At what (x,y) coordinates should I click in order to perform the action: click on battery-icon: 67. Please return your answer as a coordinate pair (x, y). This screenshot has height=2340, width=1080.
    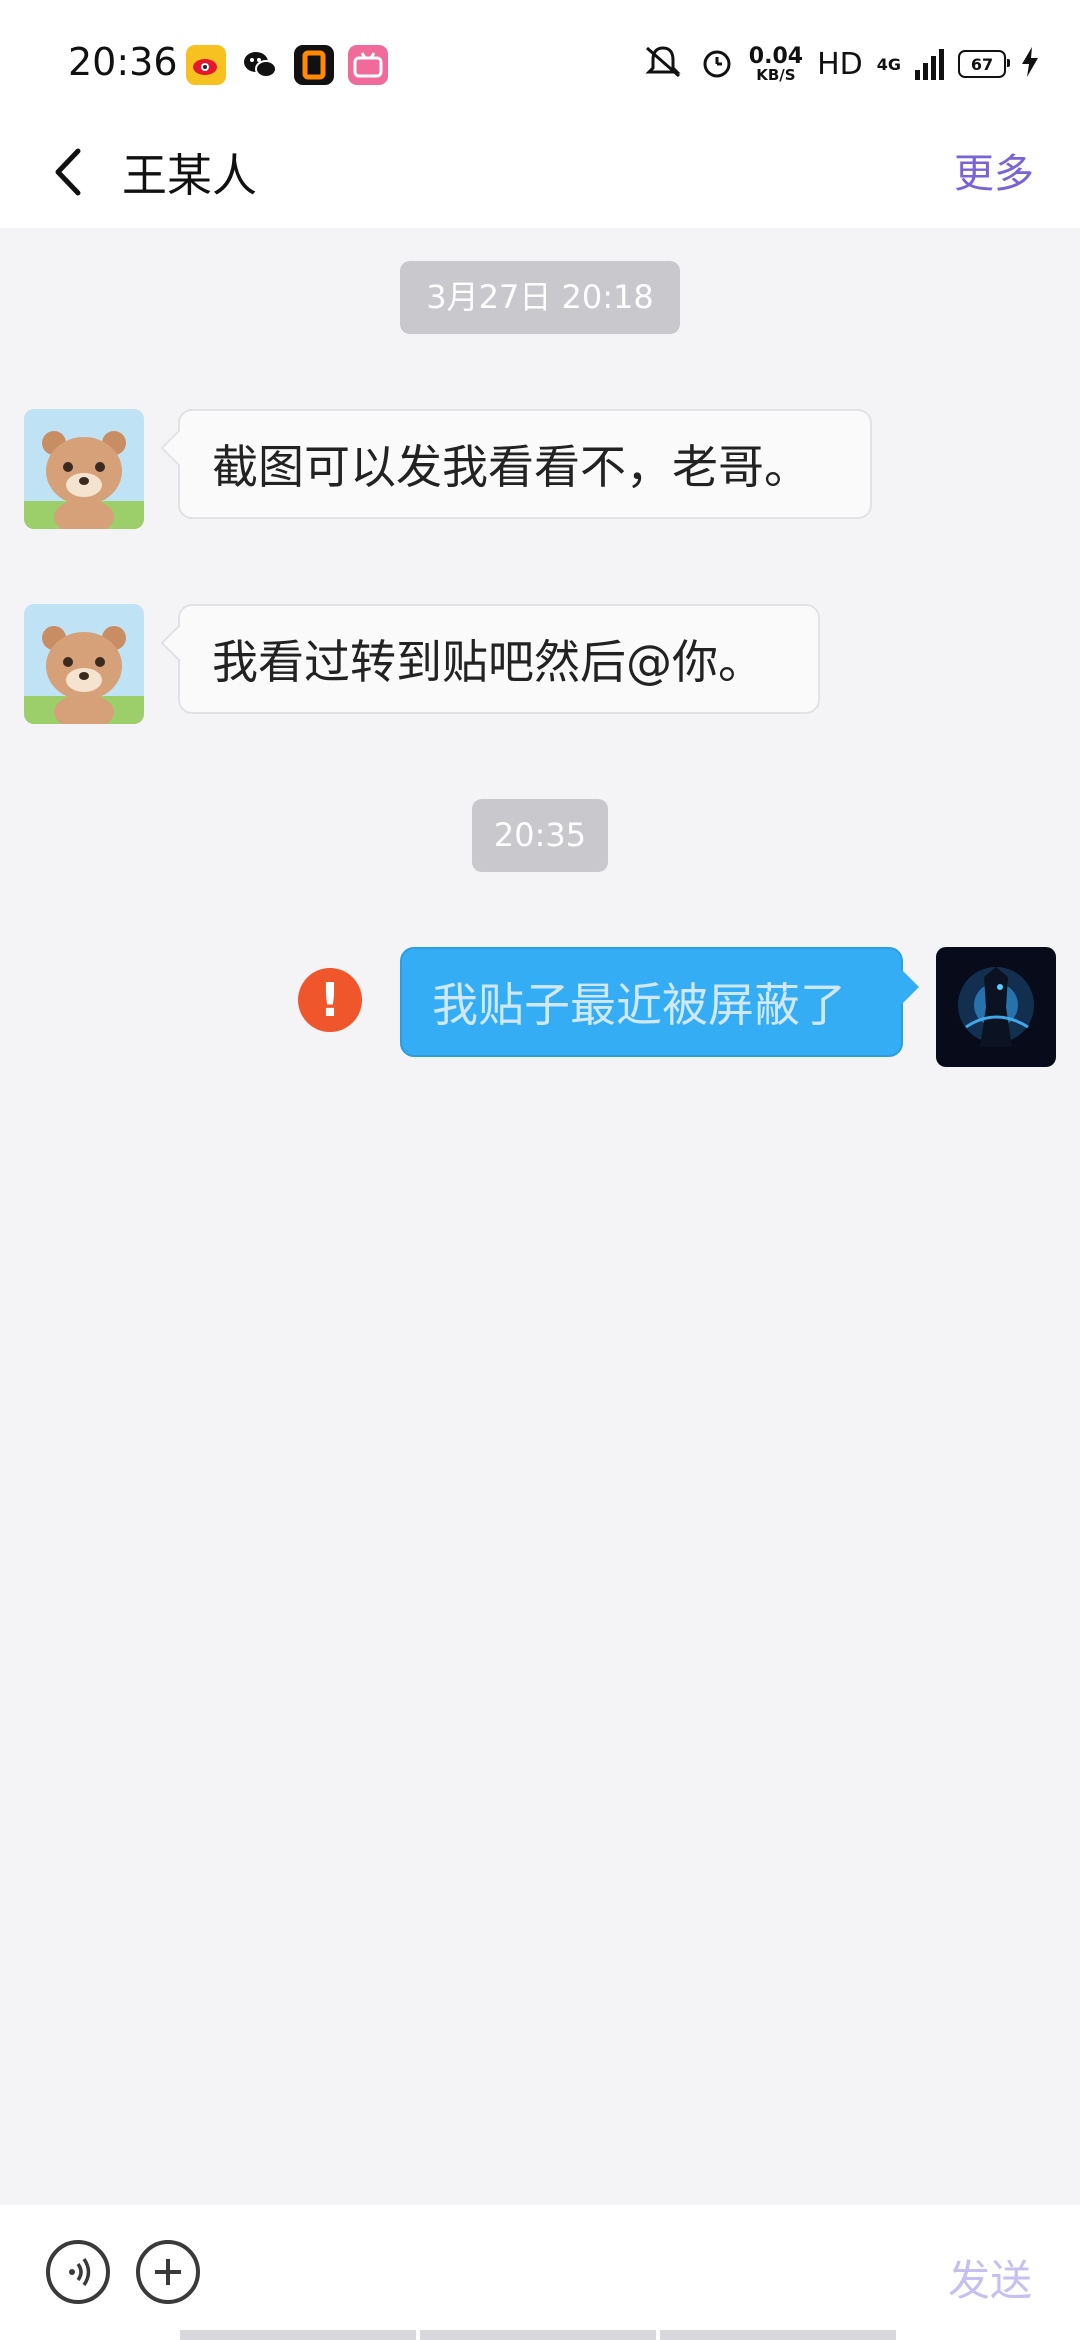
    Looking at the image, I should click on (984, 64).